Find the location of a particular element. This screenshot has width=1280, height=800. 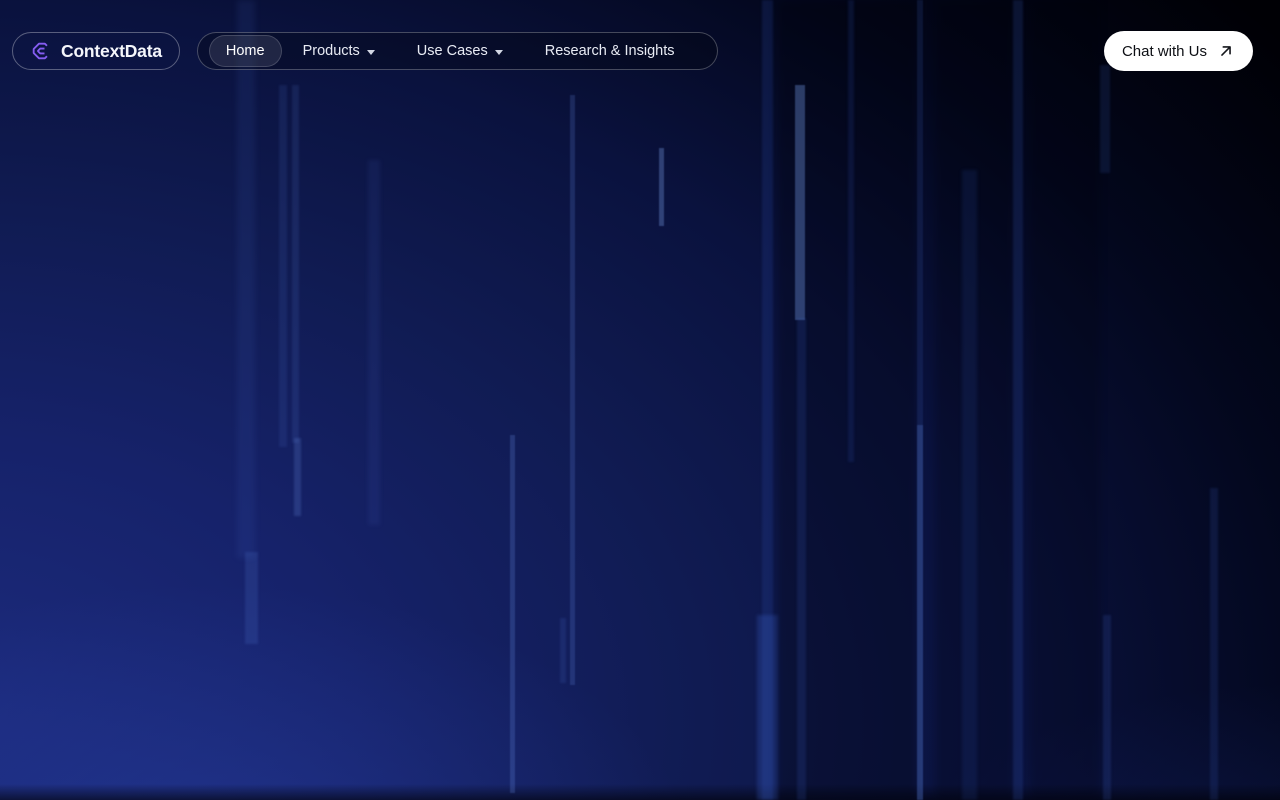

nav-item-products-label: Products is located at coordinates (331, 51).